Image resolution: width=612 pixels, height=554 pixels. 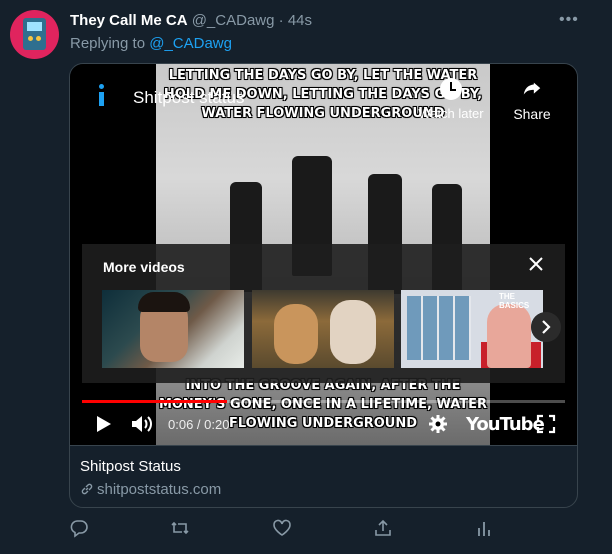 What do you see at coordinates (532, 88) in the screenshot?
I see `share-arrow-icon` at bounding box center [532, 88].